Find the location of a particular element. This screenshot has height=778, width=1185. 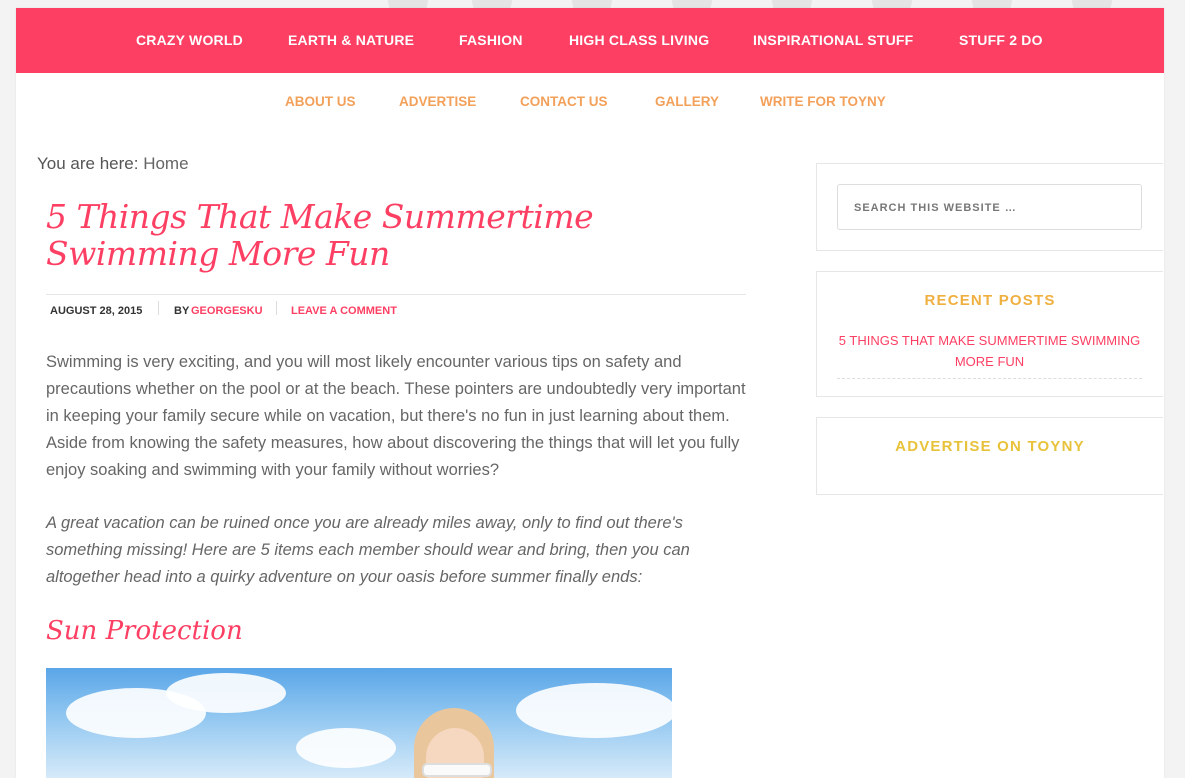

nav-item-inspirational-stuff: INSPIRATIONAL STUFF is located at coordinates (833, 40).